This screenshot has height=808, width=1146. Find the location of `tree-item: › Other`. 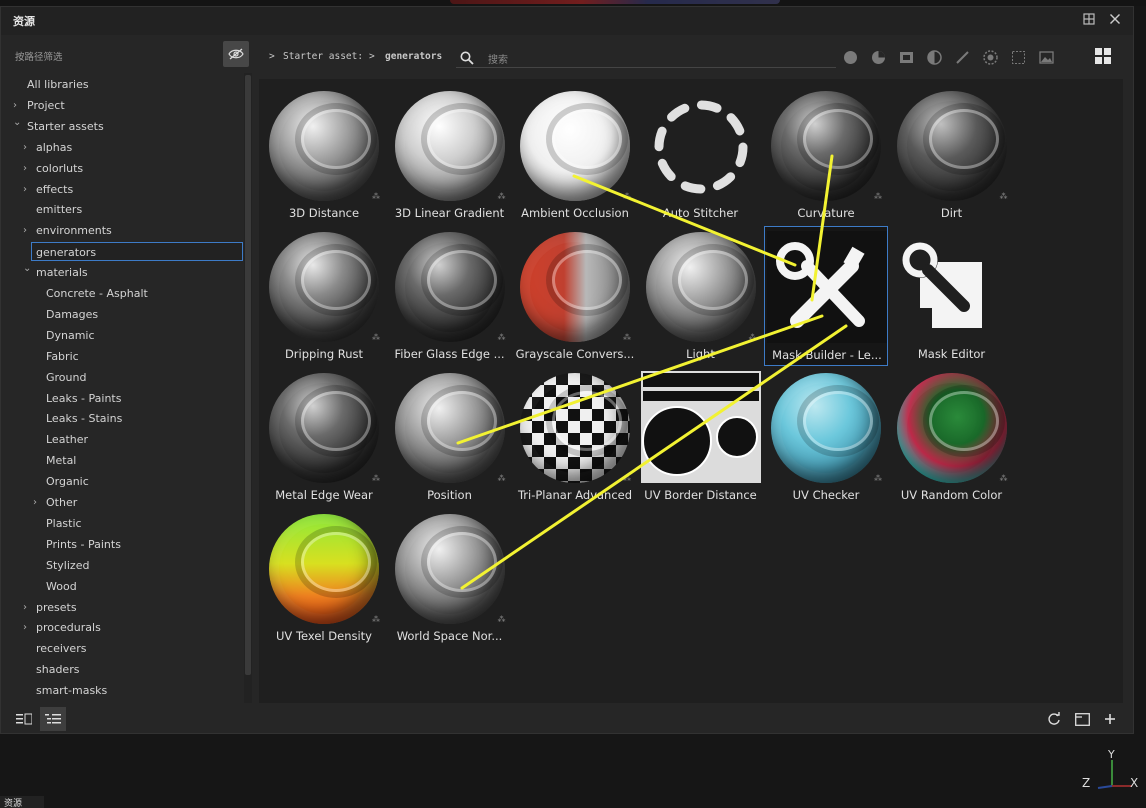

tree-item: › Other is located at coordinates (121, 502).